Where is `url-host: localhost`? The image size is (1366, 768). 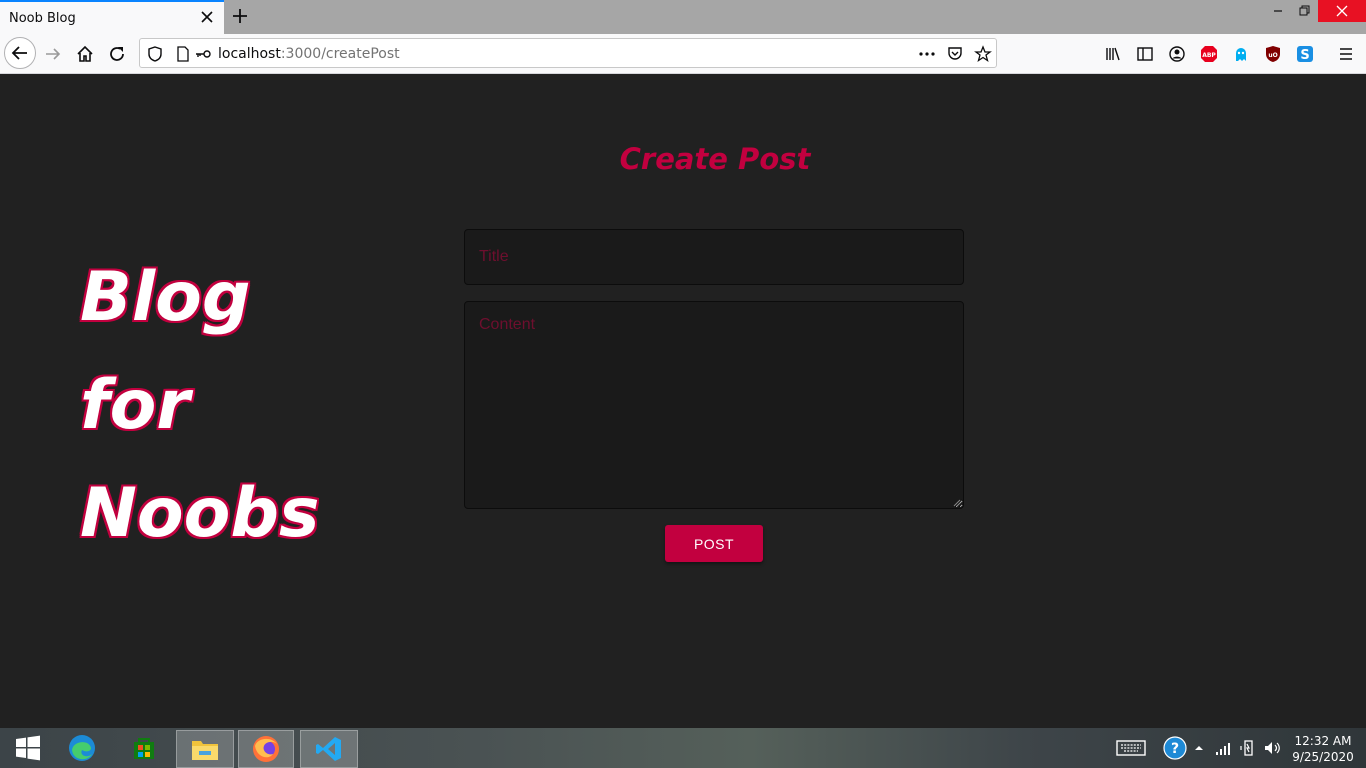 url-host: localhost is located at coordinates (249, 54).